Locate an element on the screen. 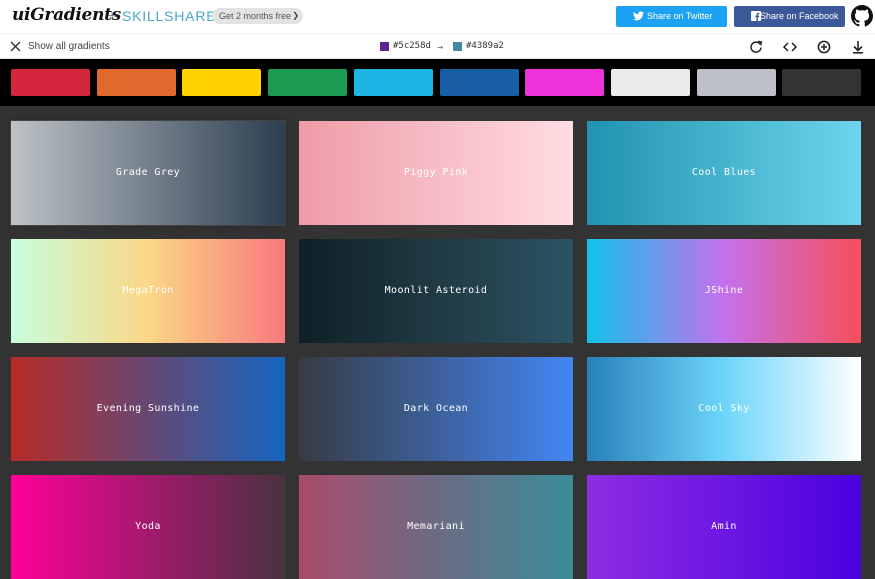  github-icon is located at coordinates (862, 16).